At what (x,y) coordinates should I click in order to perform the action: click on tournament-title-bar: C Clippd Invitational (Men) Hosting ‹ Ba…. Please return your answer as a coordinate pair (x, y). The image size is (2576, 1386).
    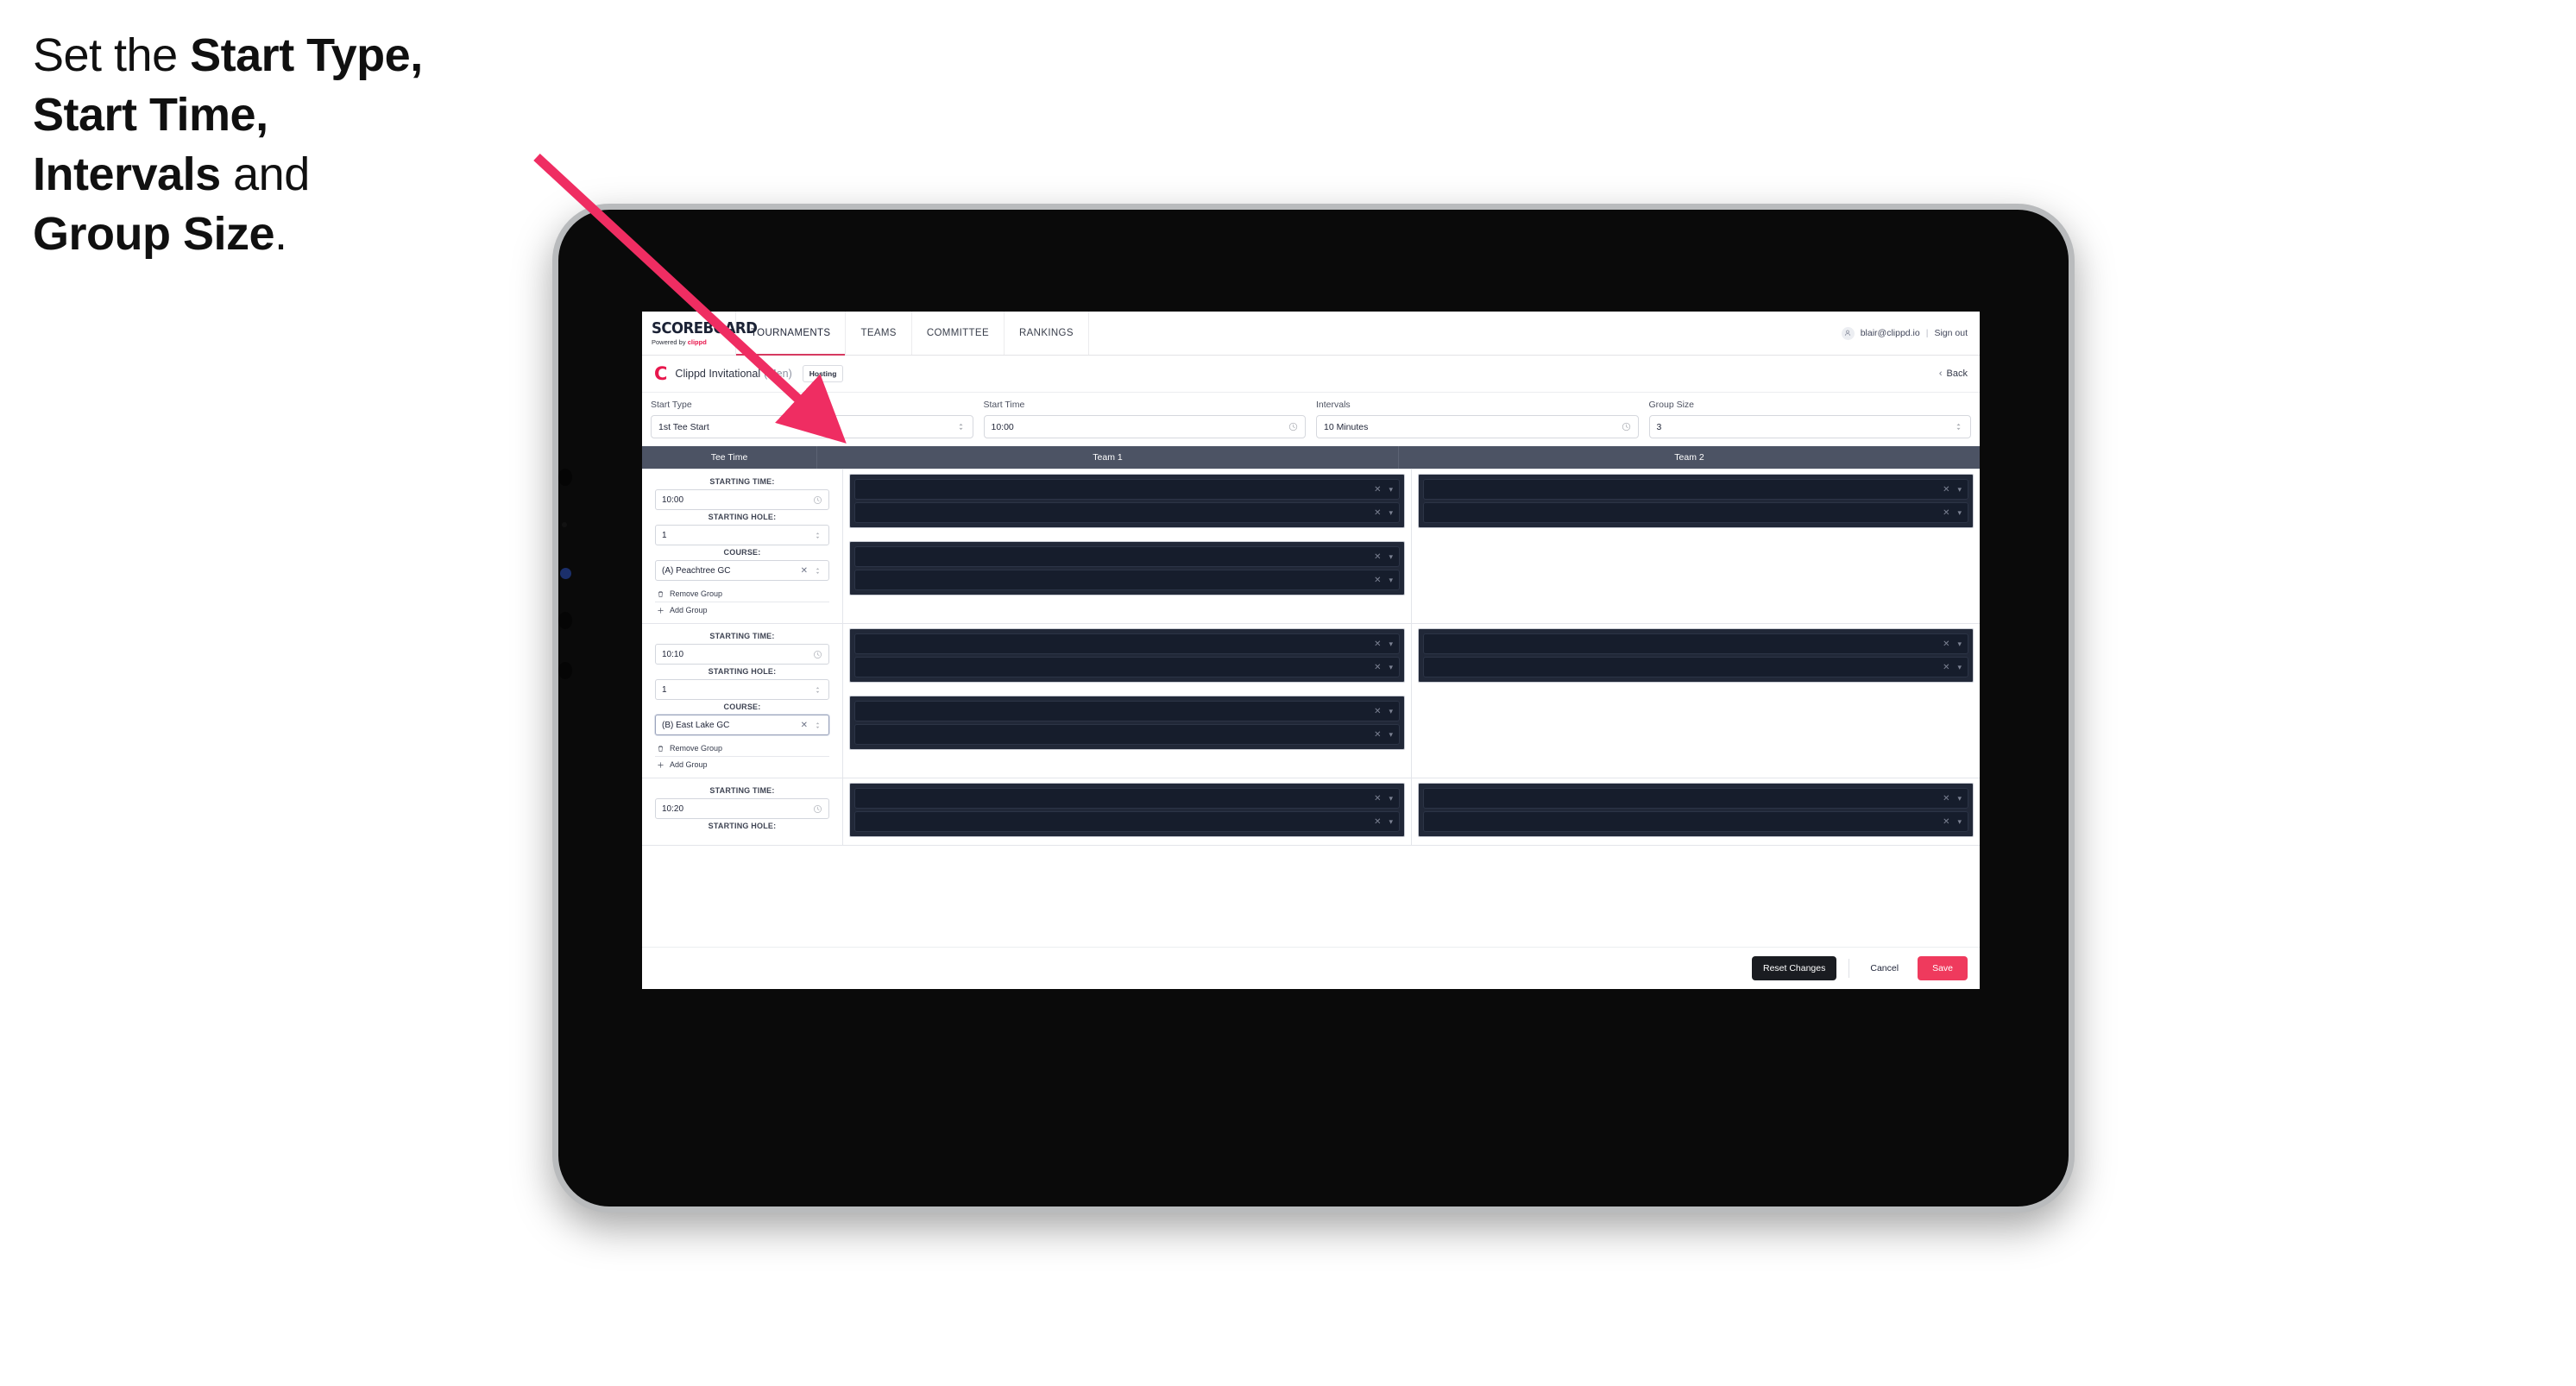
    Looking at the image, I should click on (1311, 374).